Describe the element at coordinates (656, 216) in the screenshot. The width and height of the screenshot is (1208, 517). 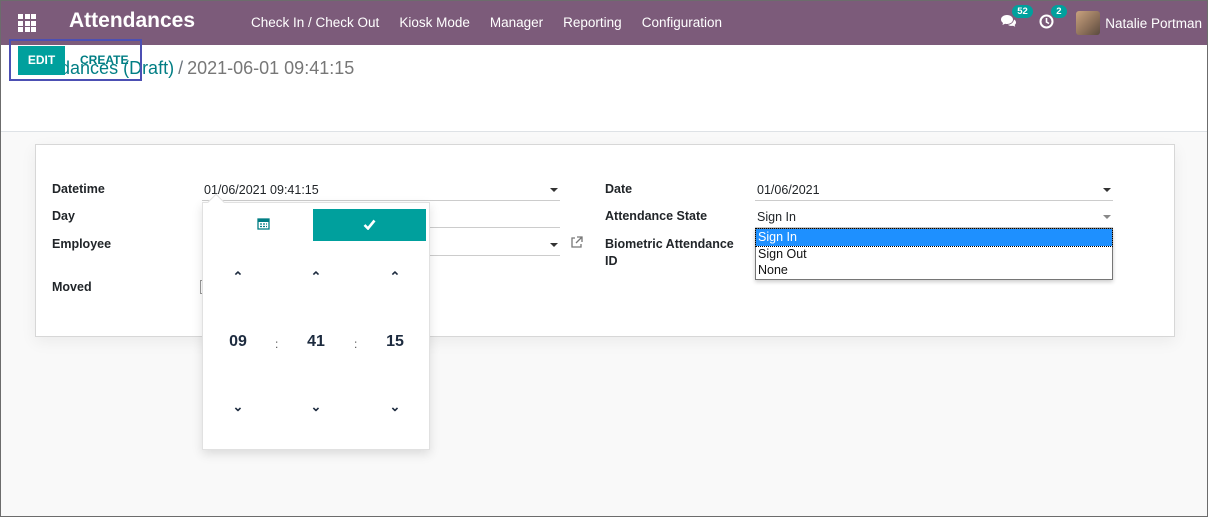
I see `attendance-state-label: Attendance State` at that location.